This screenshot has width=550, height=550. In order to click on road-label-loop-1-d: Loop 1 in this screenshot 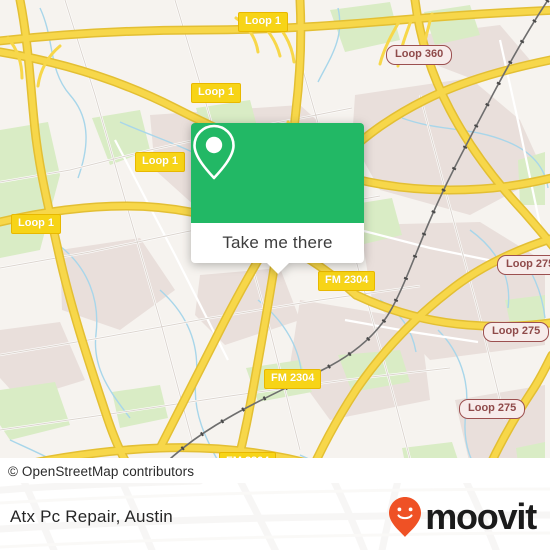, I will do `click(36, 224)`.